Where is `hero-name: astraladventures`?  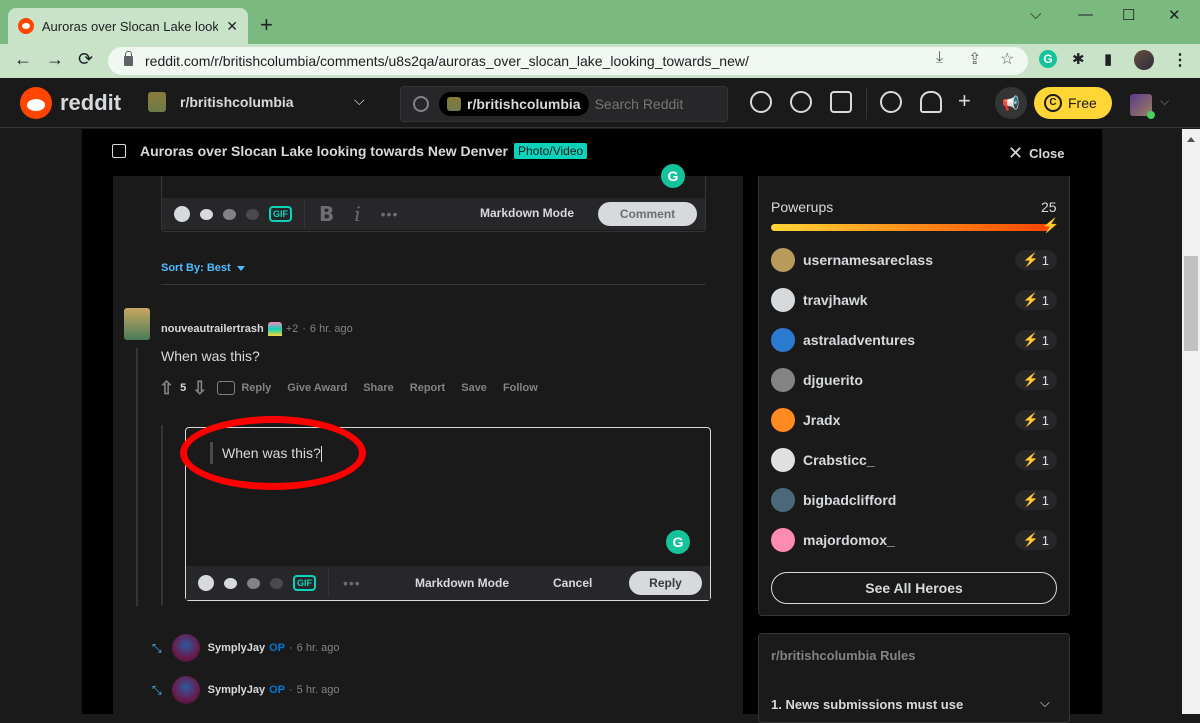
hero-name: astraladventures is located at coordinates (909, 340).